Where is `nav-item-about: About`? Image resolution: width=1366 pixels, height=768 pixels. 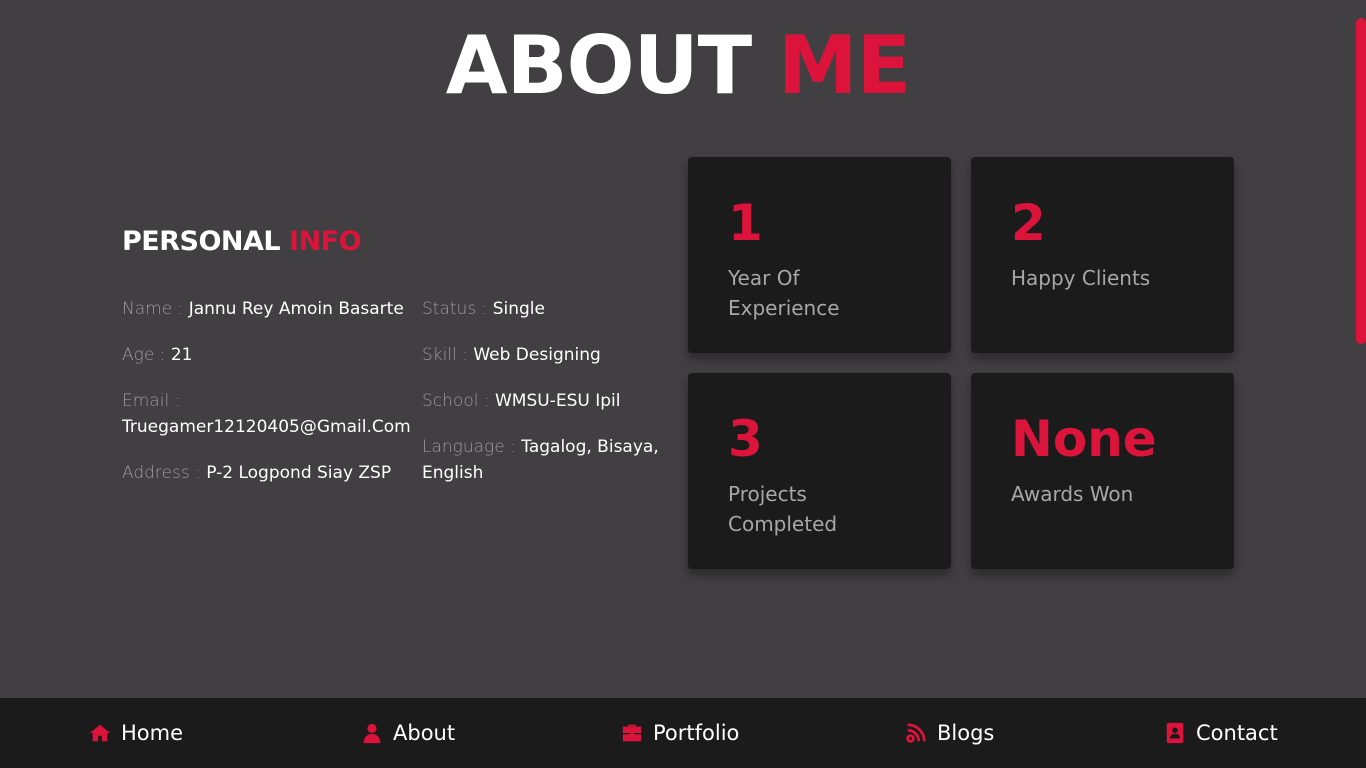
nav-item-about: About is located at coordinates (408, 733).